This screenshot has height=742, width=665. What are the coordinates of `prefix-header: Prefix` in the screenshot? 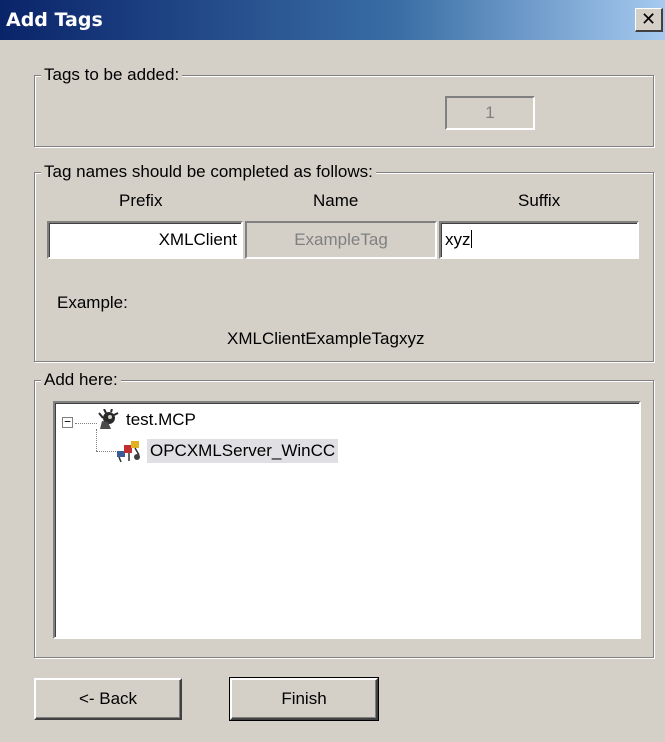 It's located at (141, 200).